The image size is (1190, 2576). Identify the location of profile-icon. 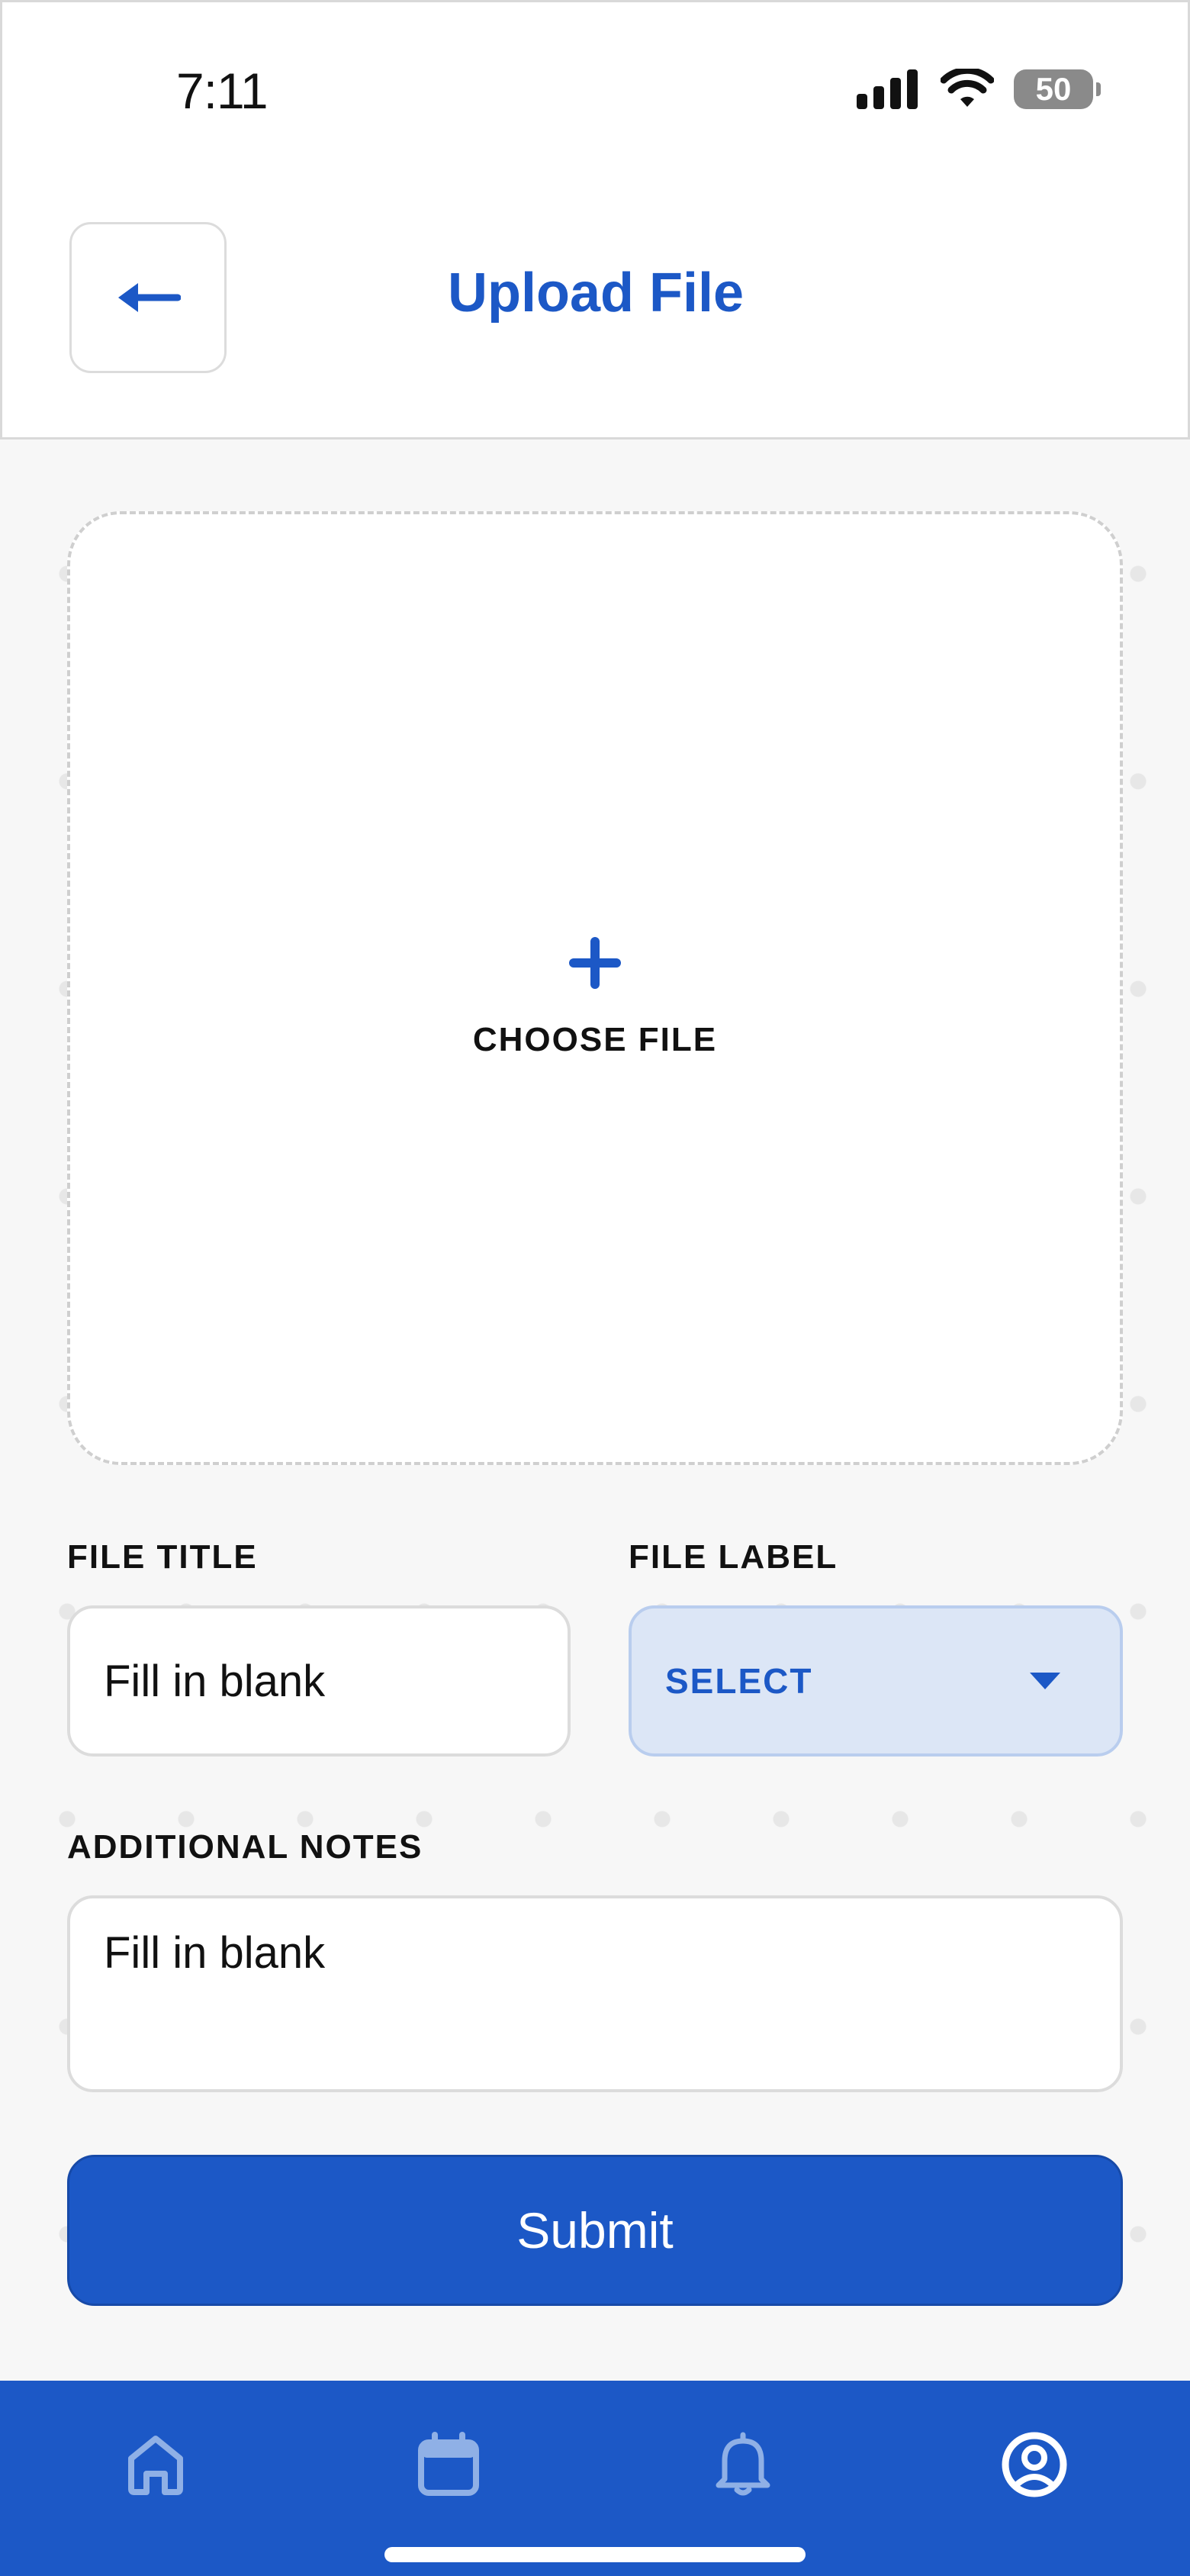
(1034, 2464).